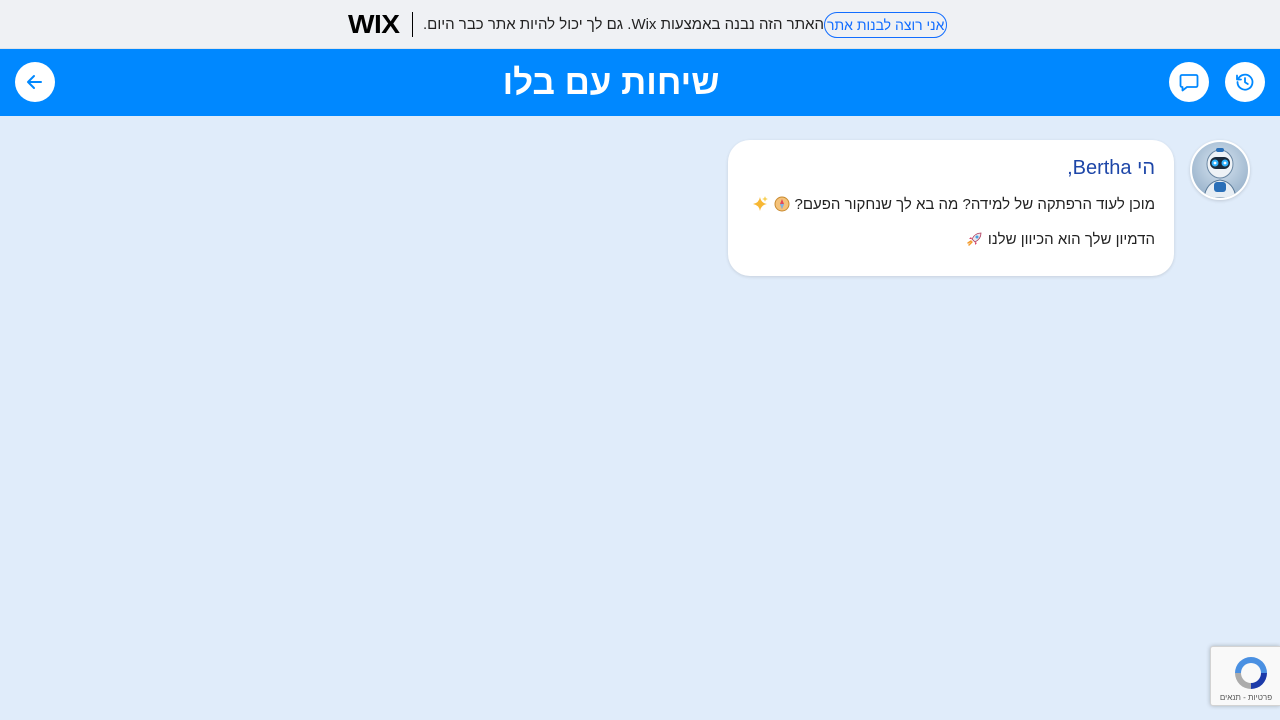 This screenshot has height=720, width=1280. What do you see at coordinates (377, 24) in the screenshot?
I see `wix-logo: WIX` at bounding box center [377, 24].